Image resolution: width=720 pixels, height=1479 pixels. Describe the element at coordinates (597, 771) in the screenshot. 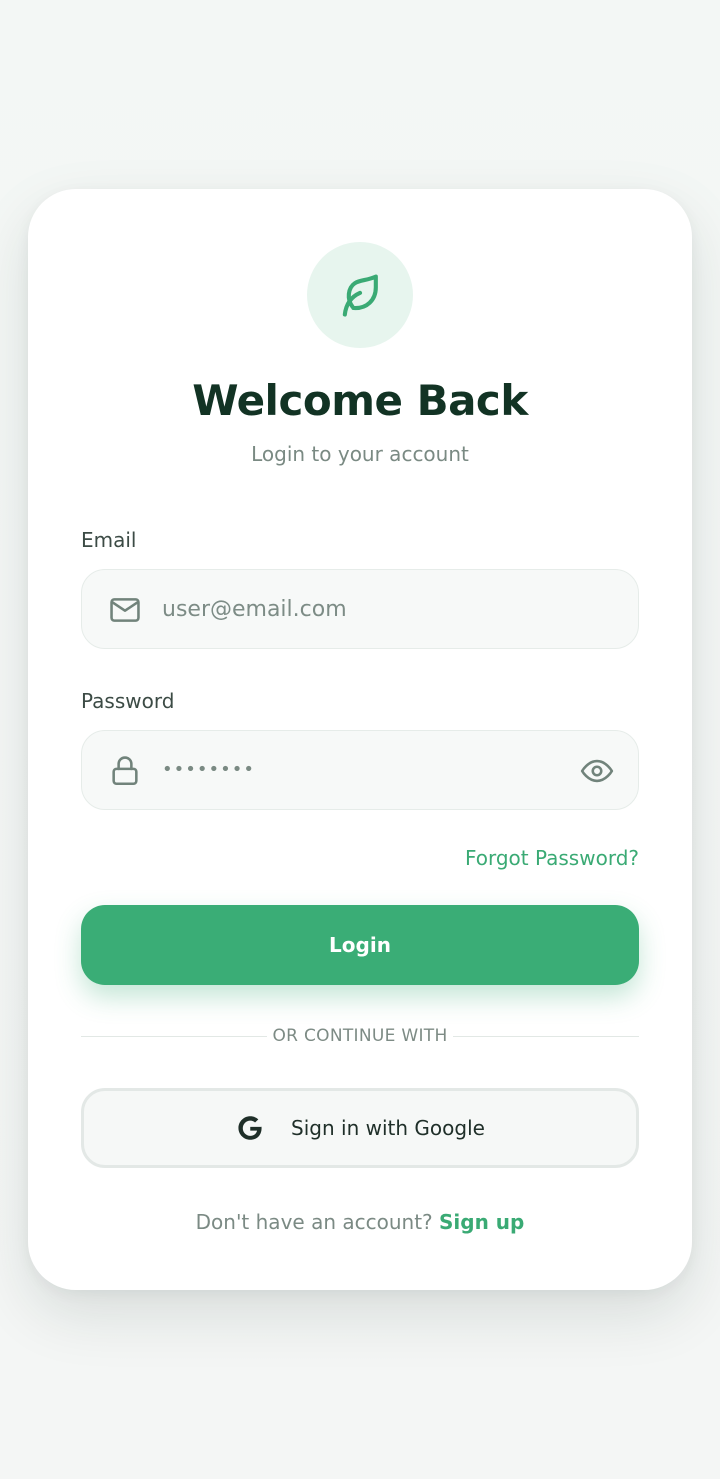

I see `eye-icon` at that location.